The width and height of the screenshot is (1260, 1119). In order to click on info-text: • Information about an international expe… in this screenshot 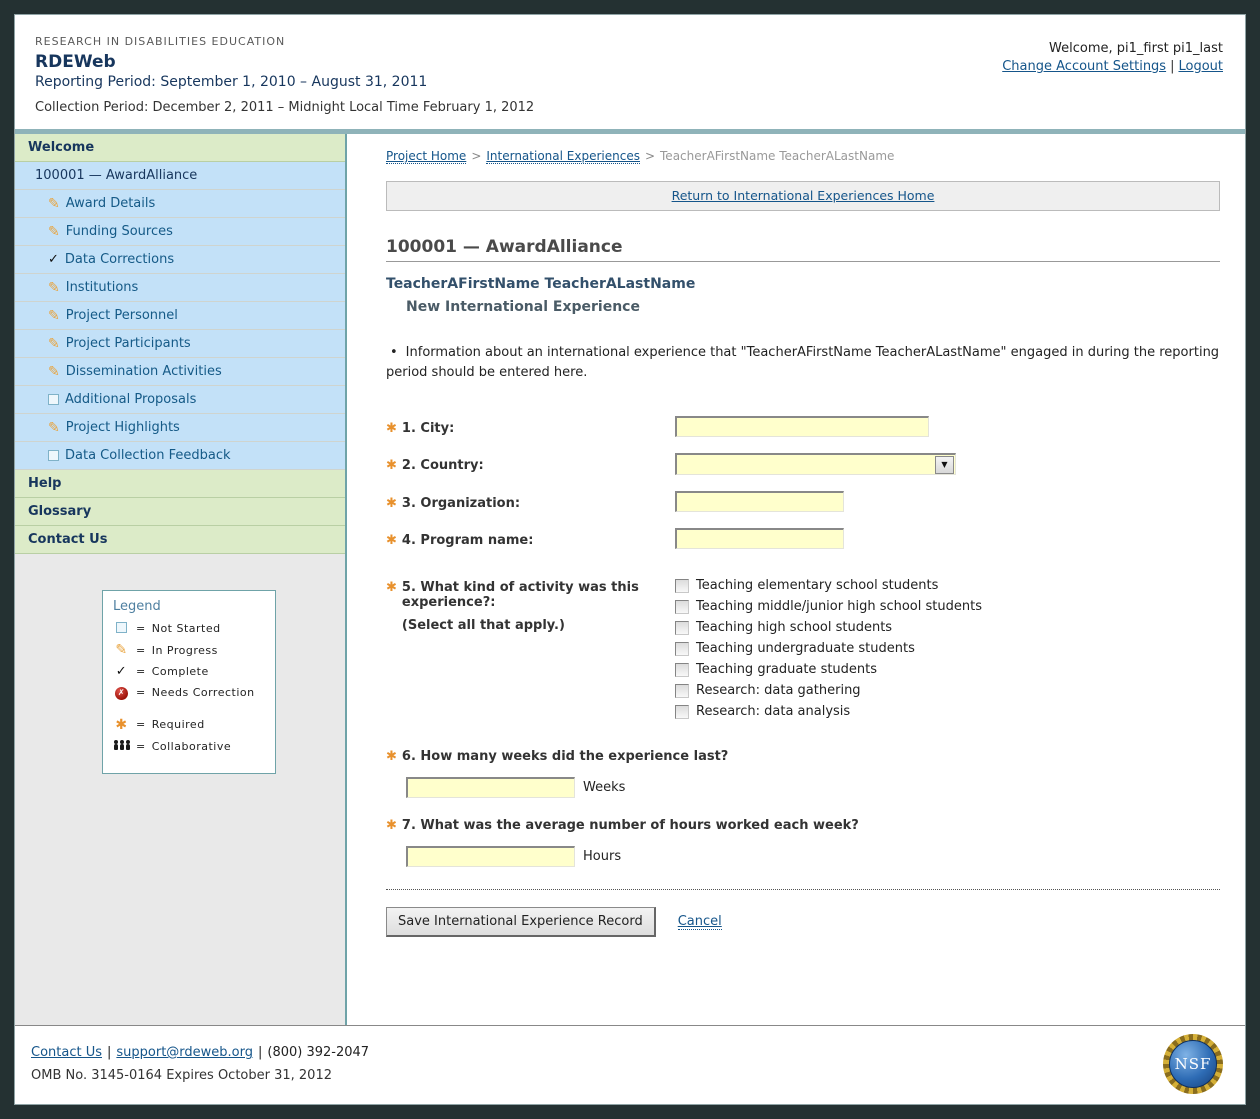, I will do `click(803, 362)`.